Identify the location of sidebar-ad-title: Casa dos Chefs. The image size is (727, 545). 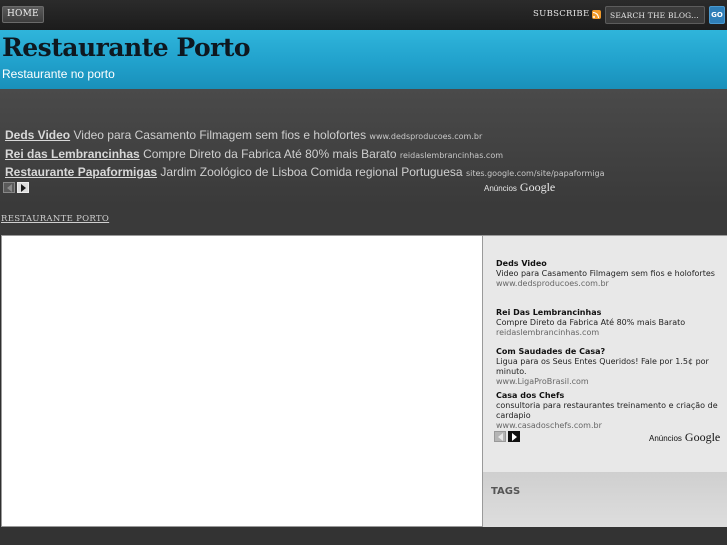
(611, 396).